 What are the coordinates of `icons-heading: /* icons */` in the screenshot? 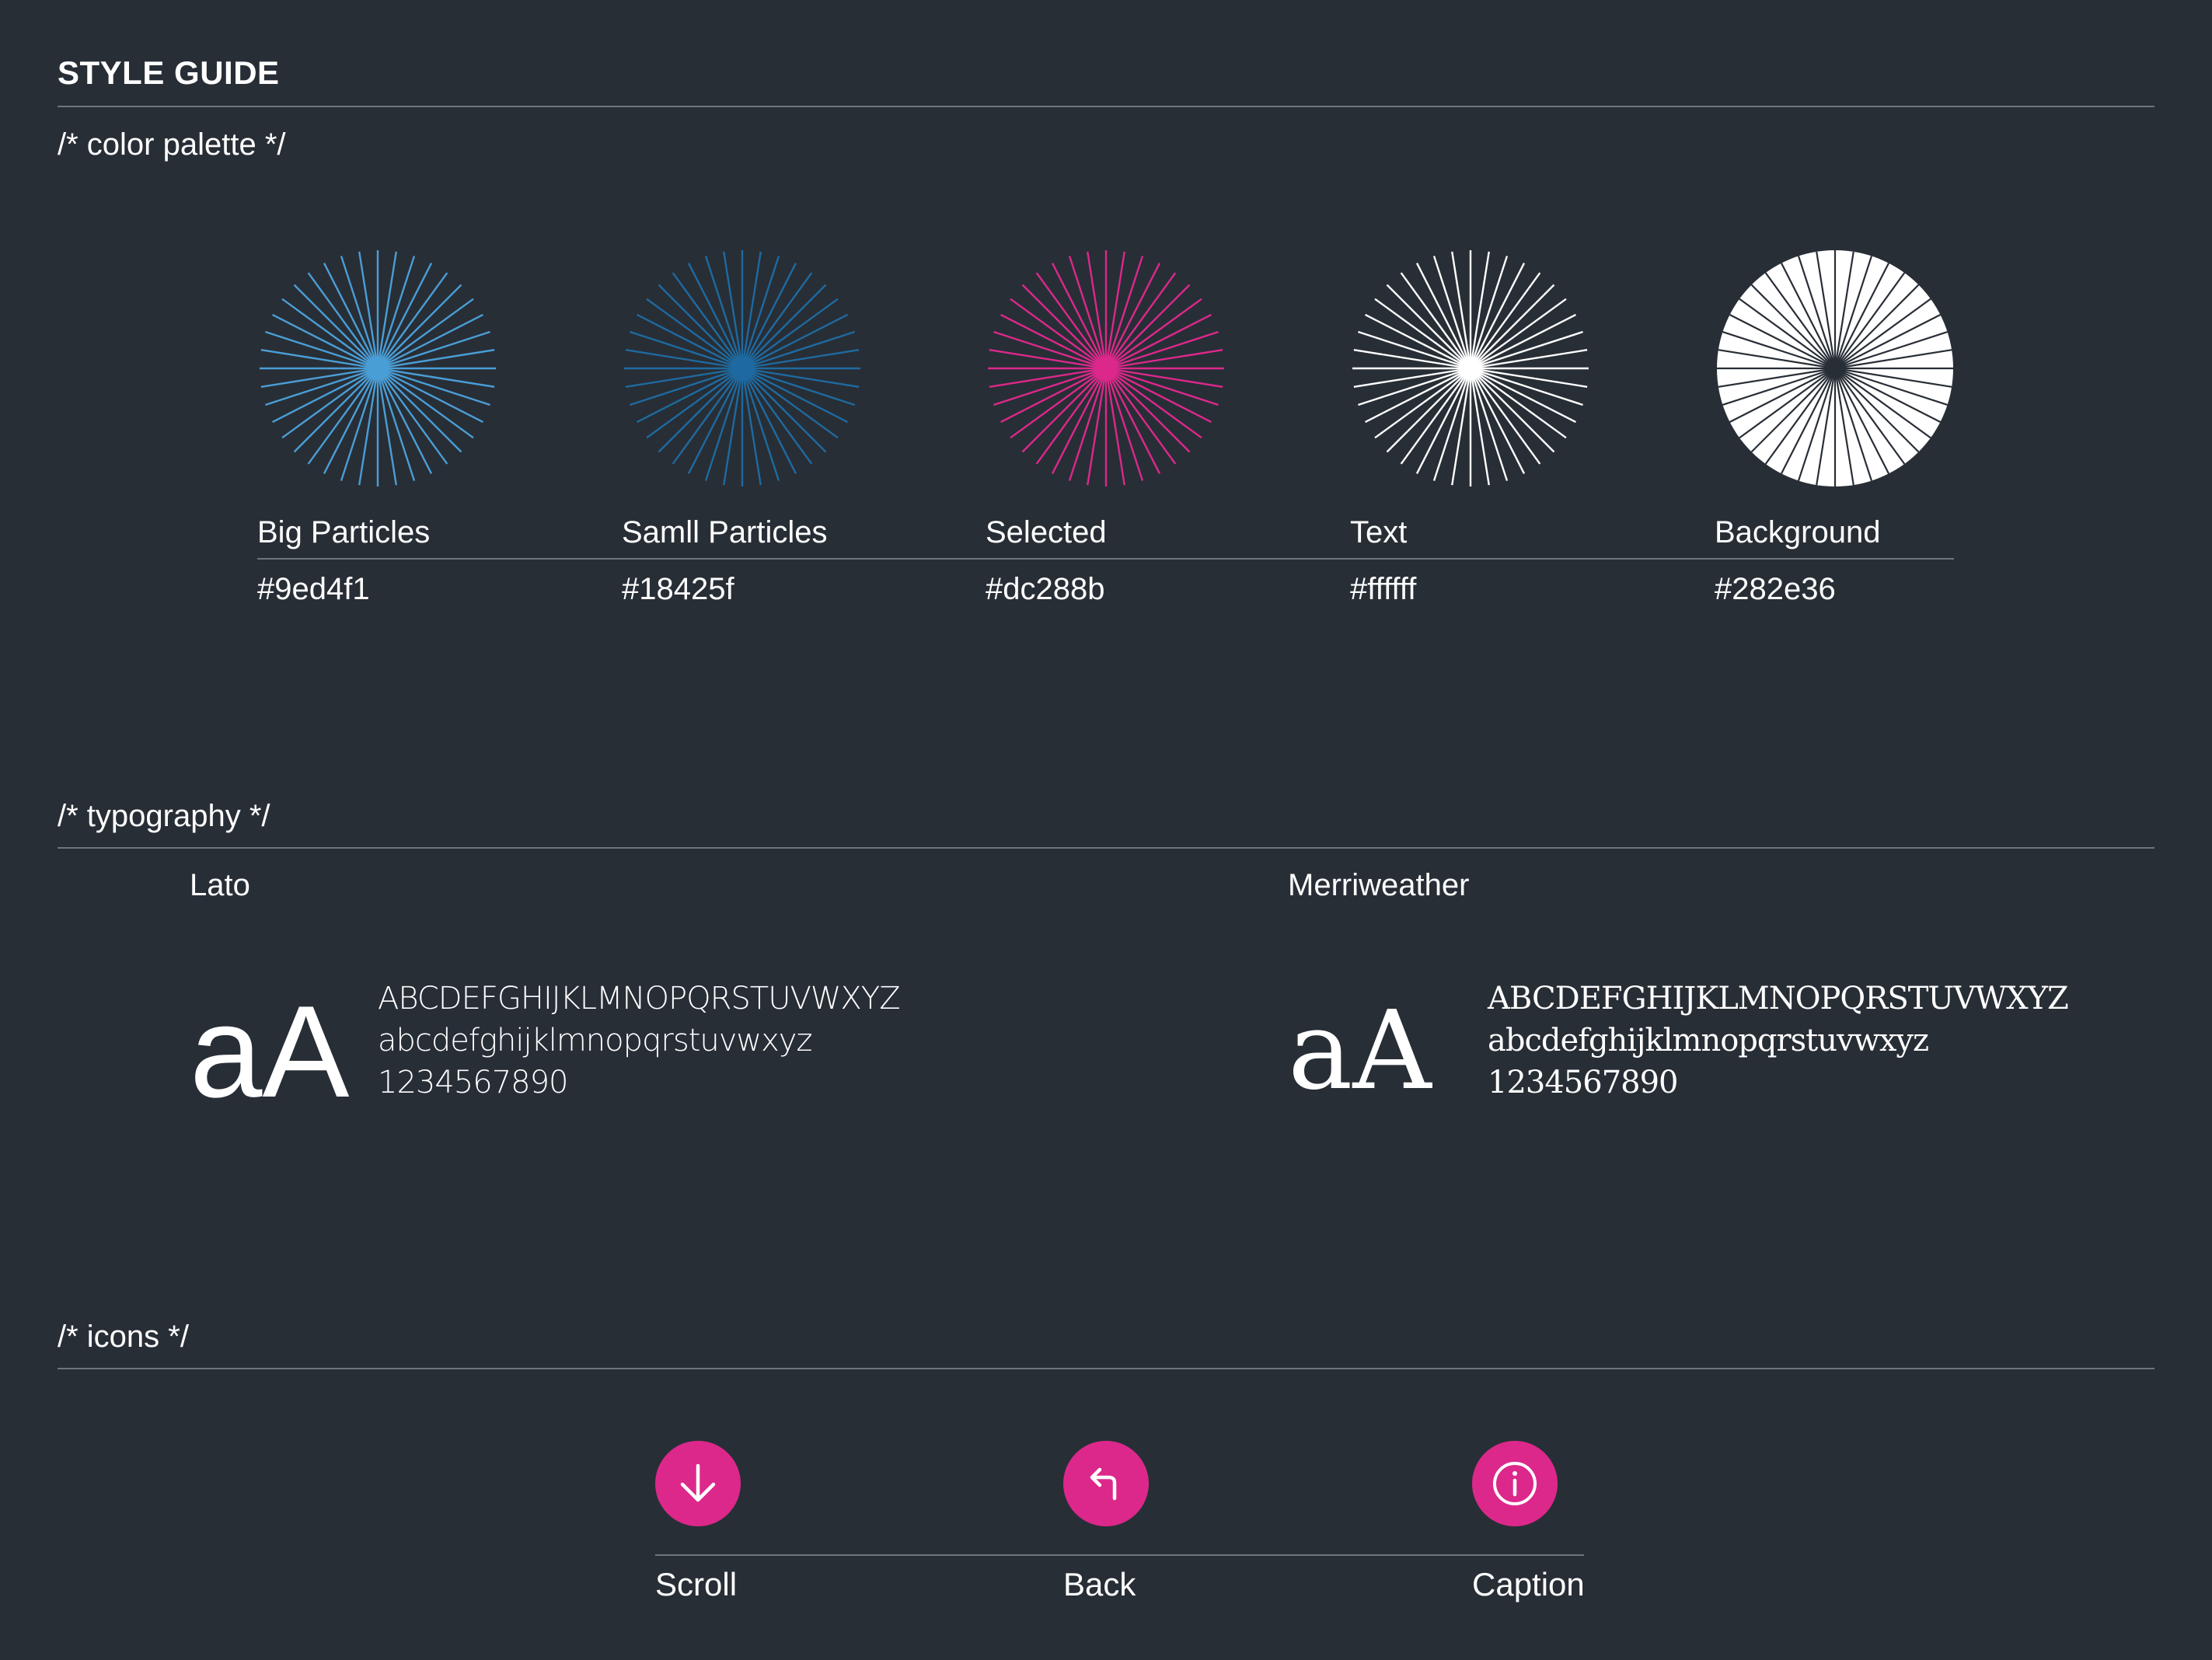 It's located at (123, 1337).